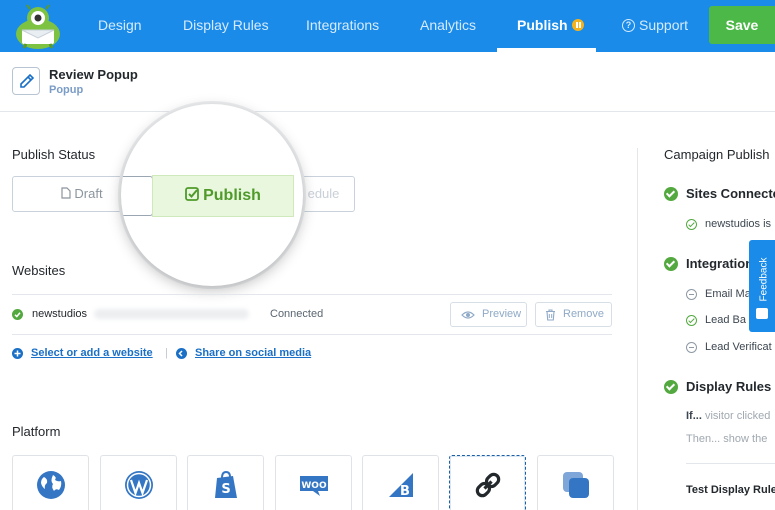 The height and width of the screenshot is (510, 775). I want to click on integrations-heading: Integration, so click(720, 263).